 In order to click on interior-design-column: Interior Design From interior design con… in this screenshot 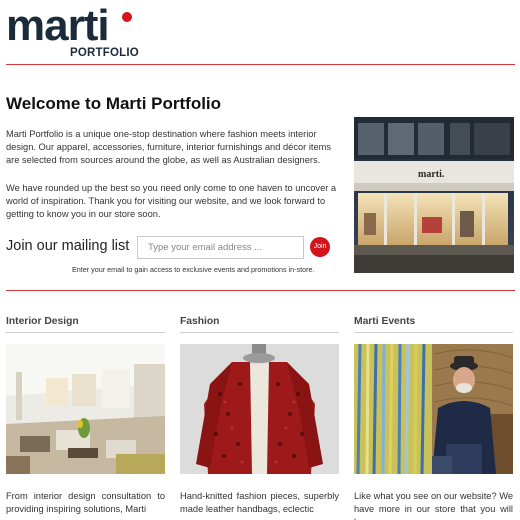, I will do `click(85, 415)`.